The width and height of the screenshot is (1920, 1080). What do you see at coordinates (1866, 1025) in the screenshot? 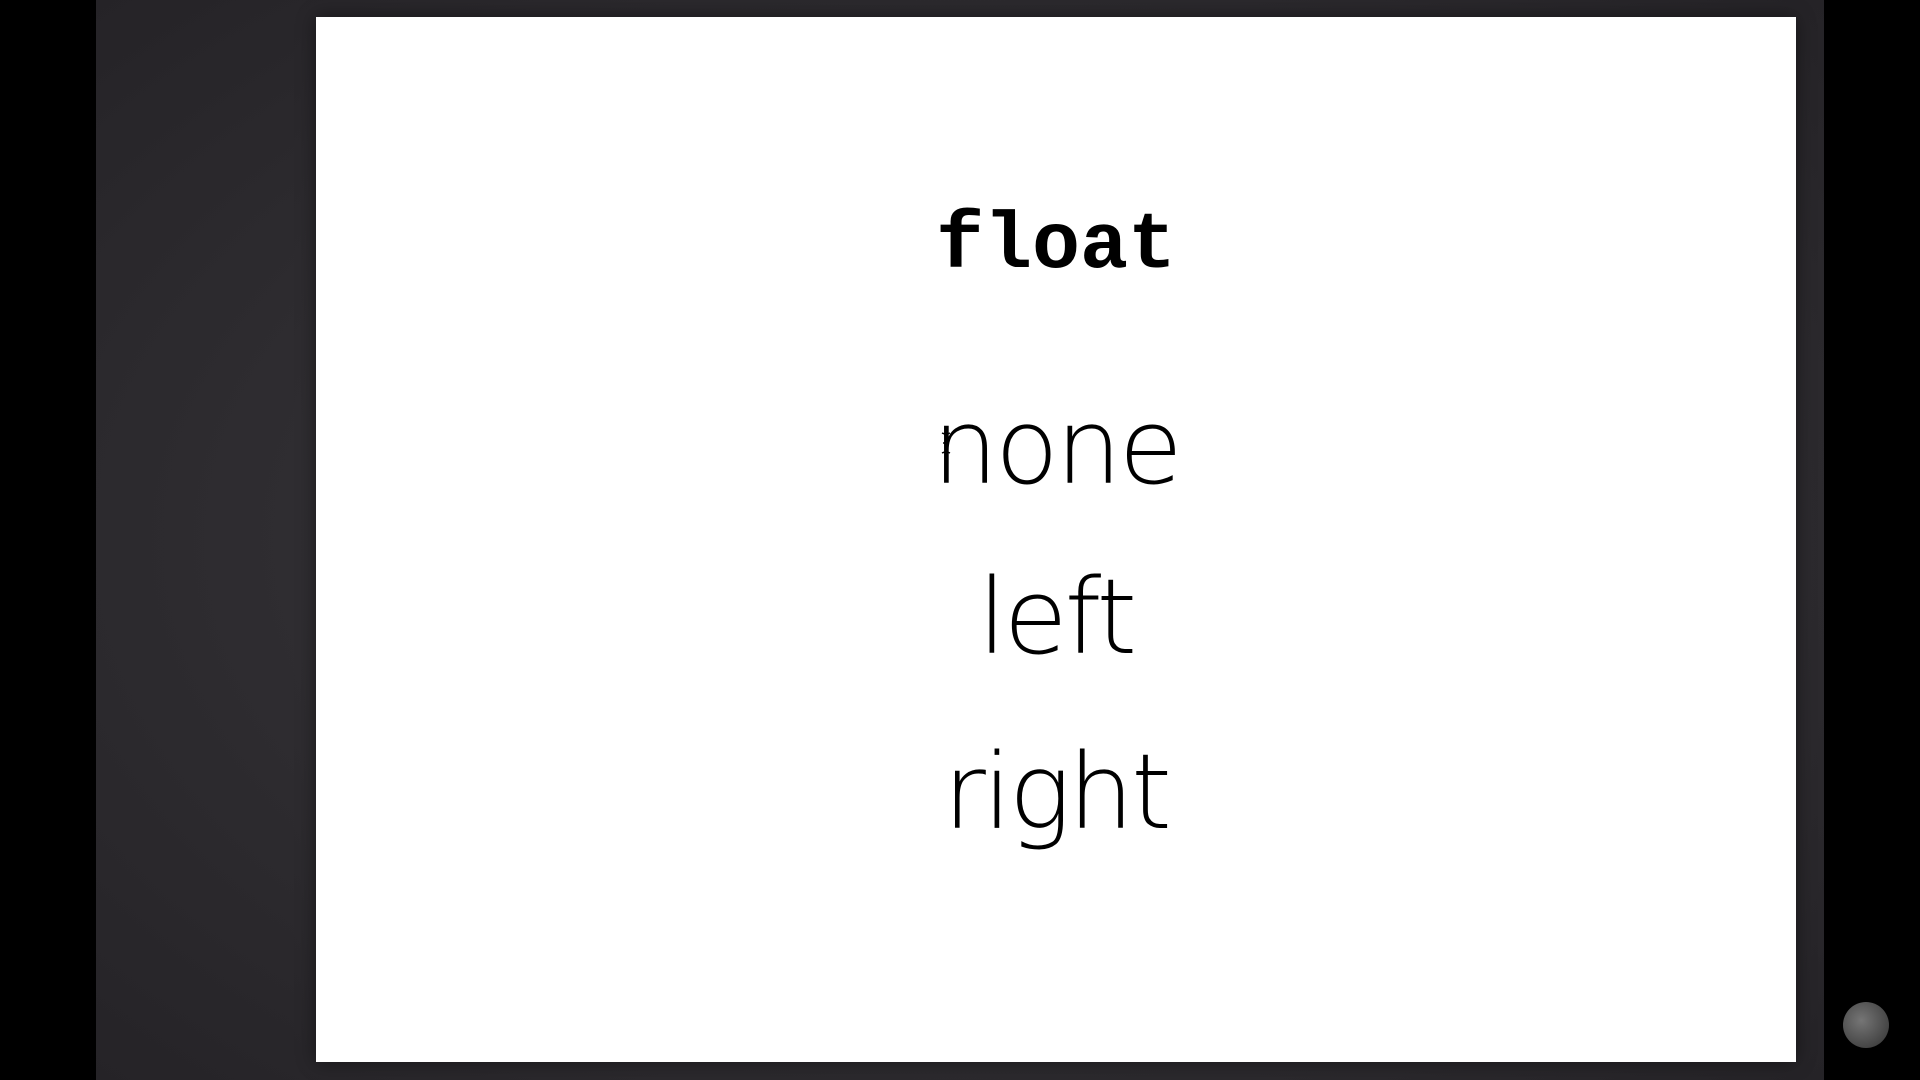
I see `channel-logo-icon` at bounding box center [1866, 1025].